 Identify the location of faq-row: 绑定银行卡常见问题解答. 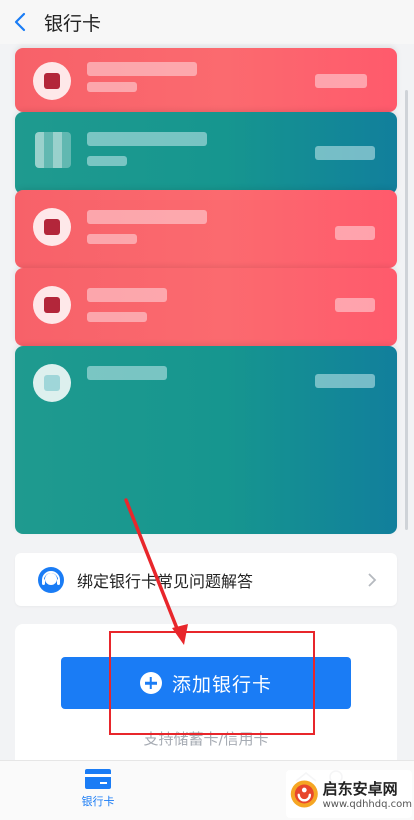
(206, 579).